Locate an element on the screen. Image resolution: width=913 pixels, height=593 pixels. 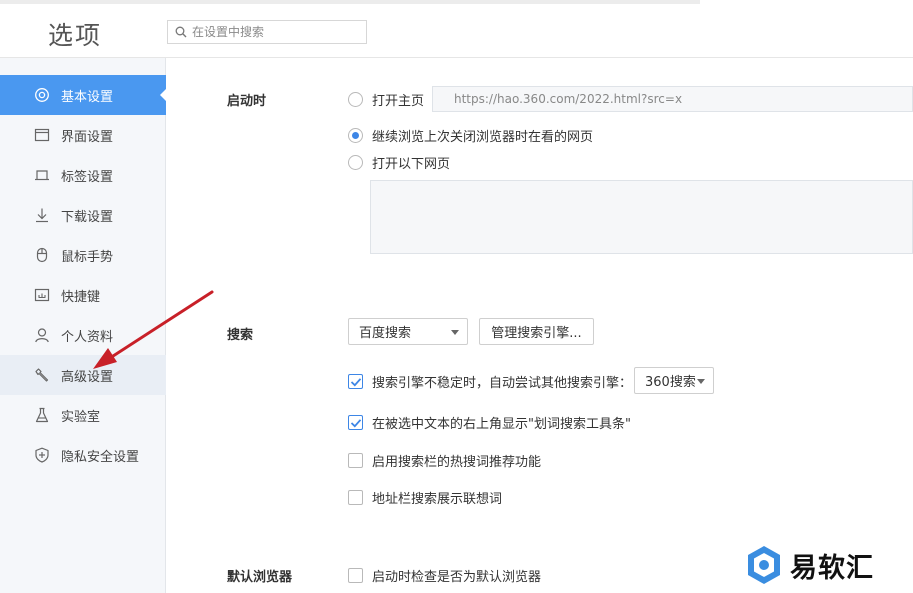
startup-option-continue: 继续浏览上次关闭浏览器时在看的网页 is located at coordinates (470, 135).